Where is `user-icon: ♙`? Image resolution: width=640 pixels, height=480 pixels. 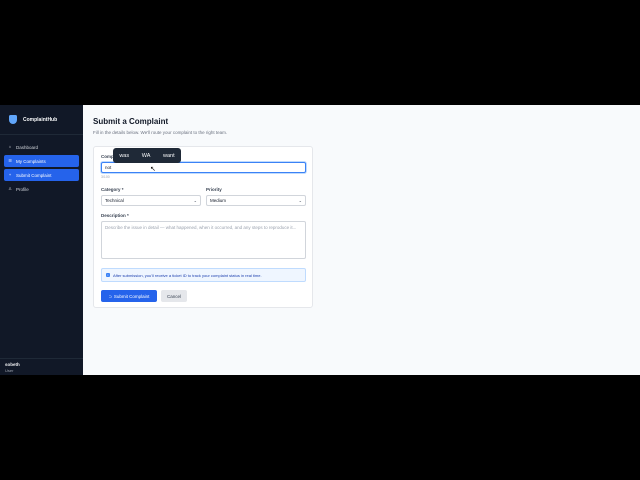
user-icon: ♙ is located at coordinates (10, 188).